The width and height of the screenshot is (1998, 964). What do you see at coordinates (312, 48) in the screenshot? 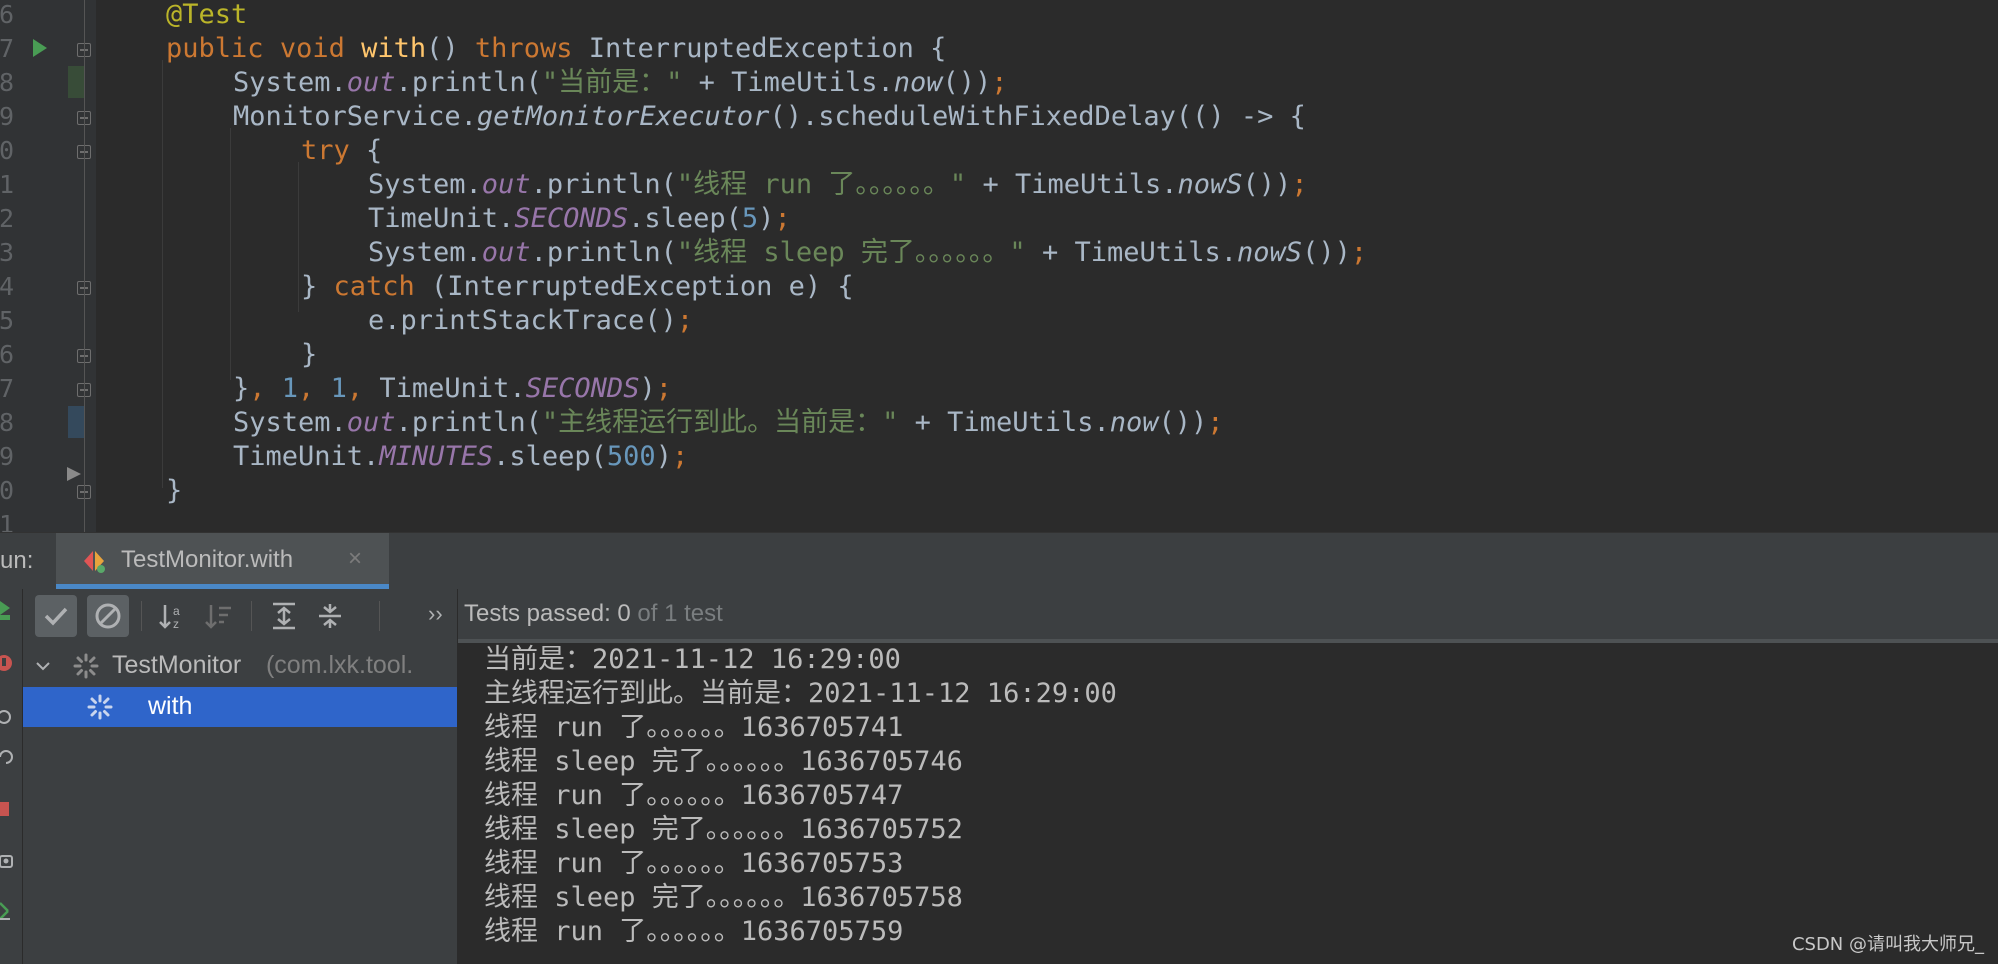
I see `keyword-token: void` at bounding box center [312, 48].